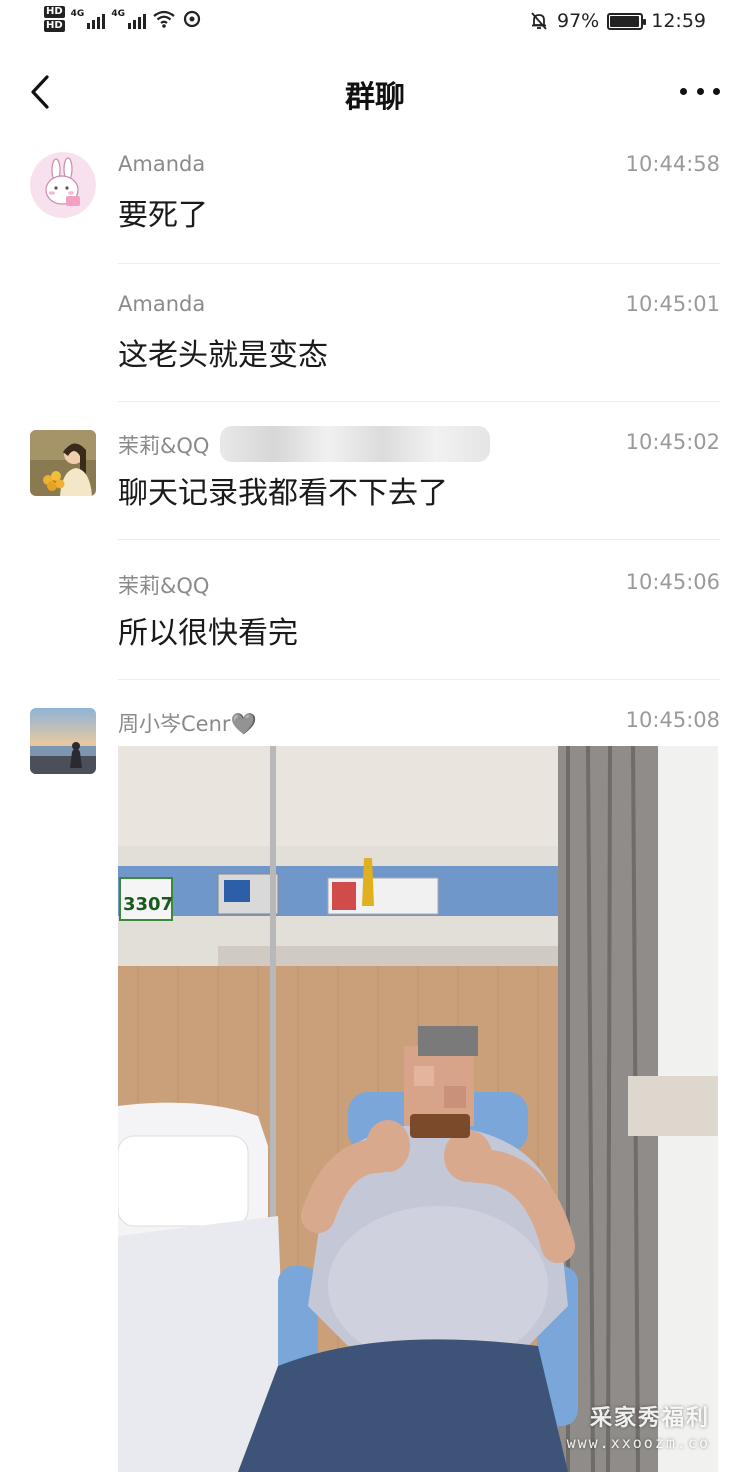 The width and height of the screenshot is (750, 1472). Describe the element at coordinates (63, 741) in the screenshot. I see `beach-avatar` at that location.